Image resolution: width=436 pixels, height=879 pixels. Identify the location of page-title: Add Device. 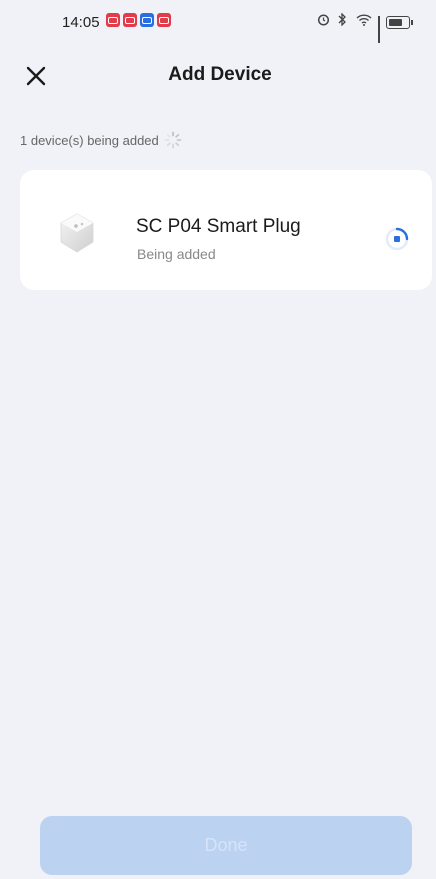
(220, 74).